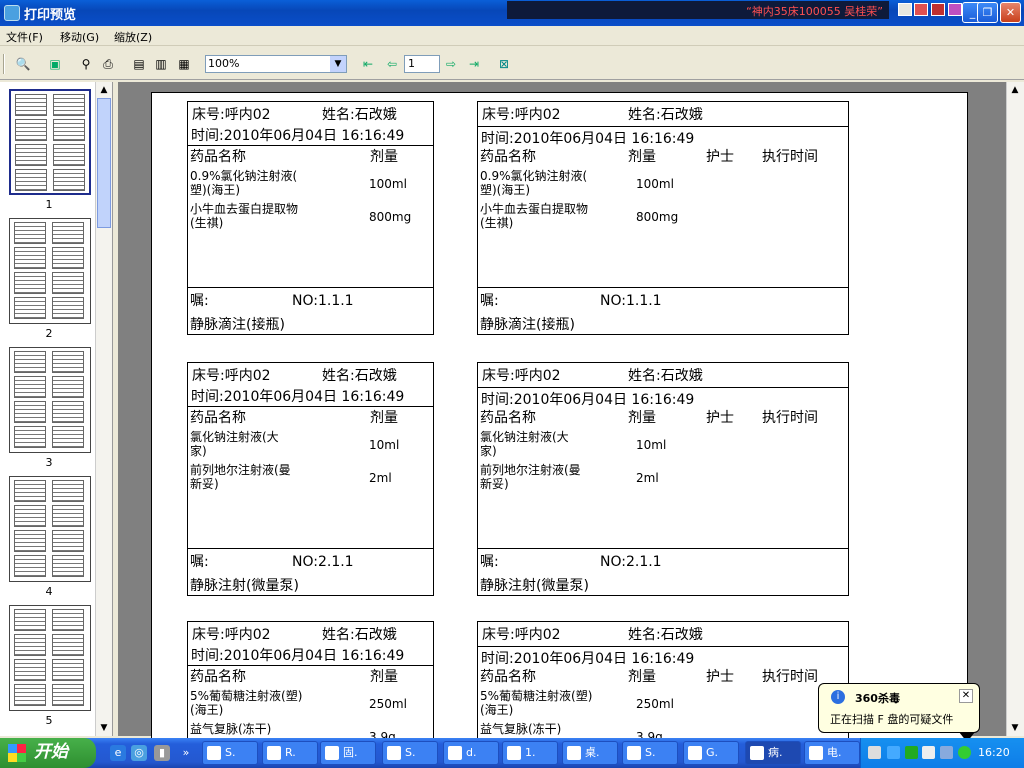 This screenshot has width=1024, height=768. I want to click on drug-dose: 250ml, so click(388, 704).